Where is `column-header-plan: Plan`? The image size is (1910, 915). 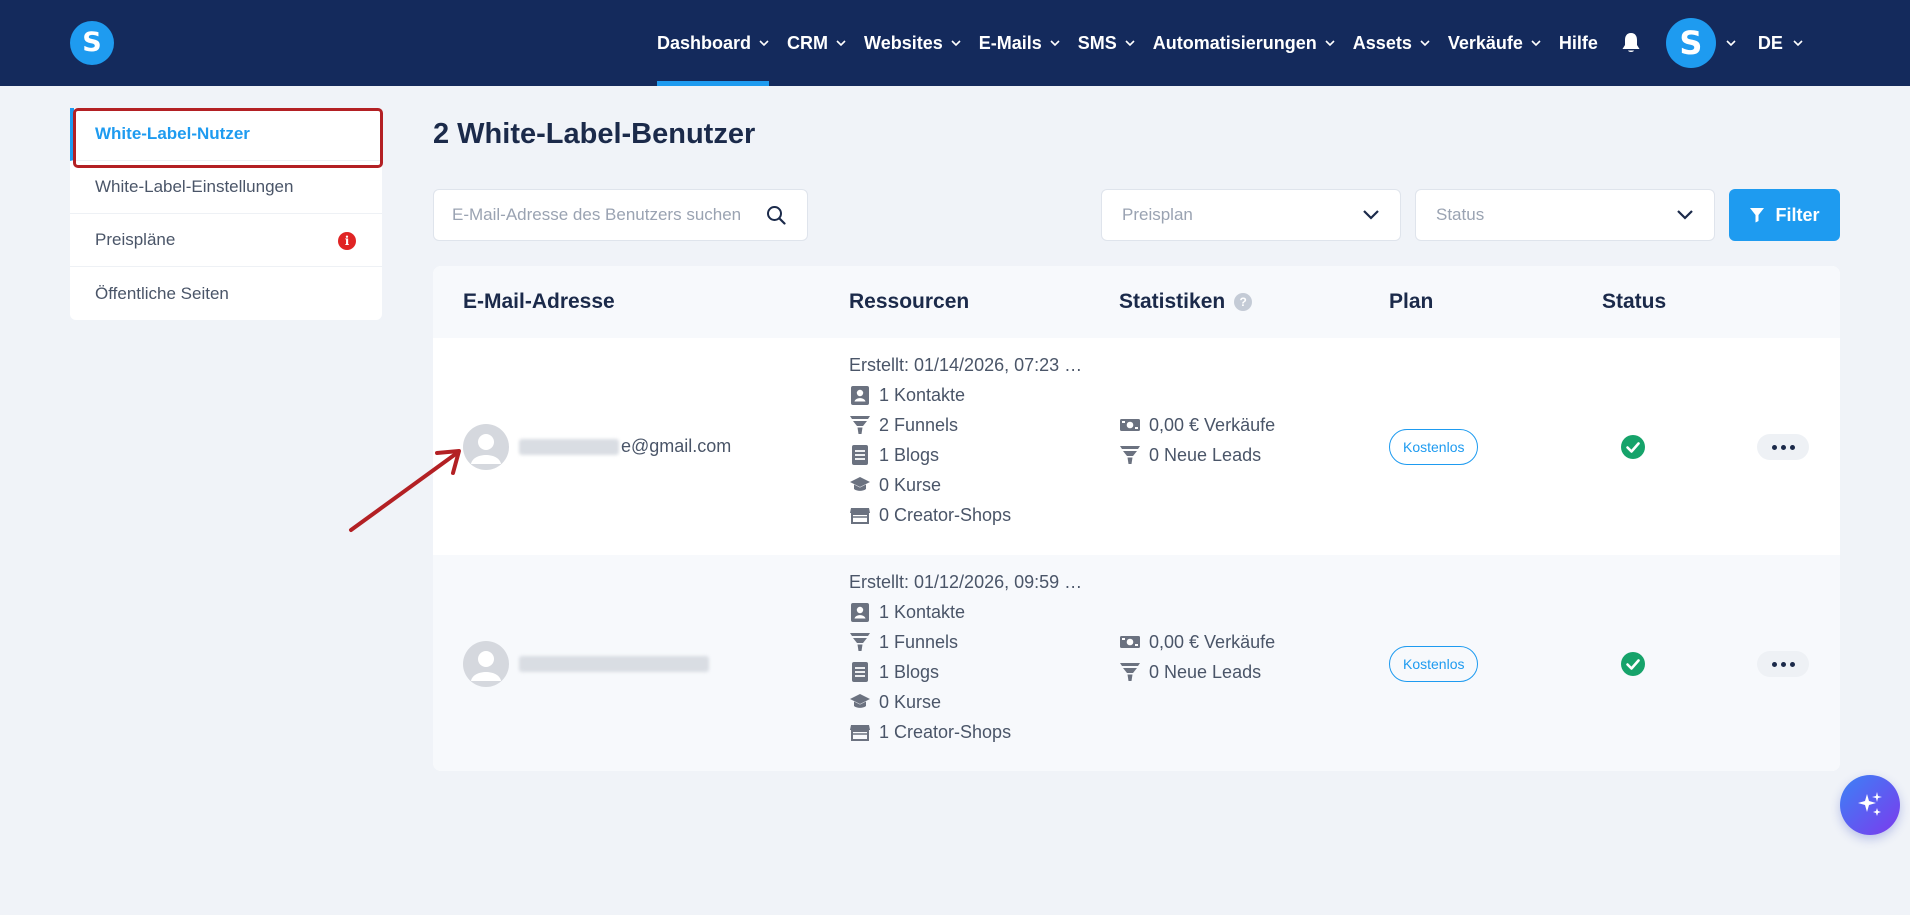
column-header-plan: Plan is located at coordinates (1411, 301).